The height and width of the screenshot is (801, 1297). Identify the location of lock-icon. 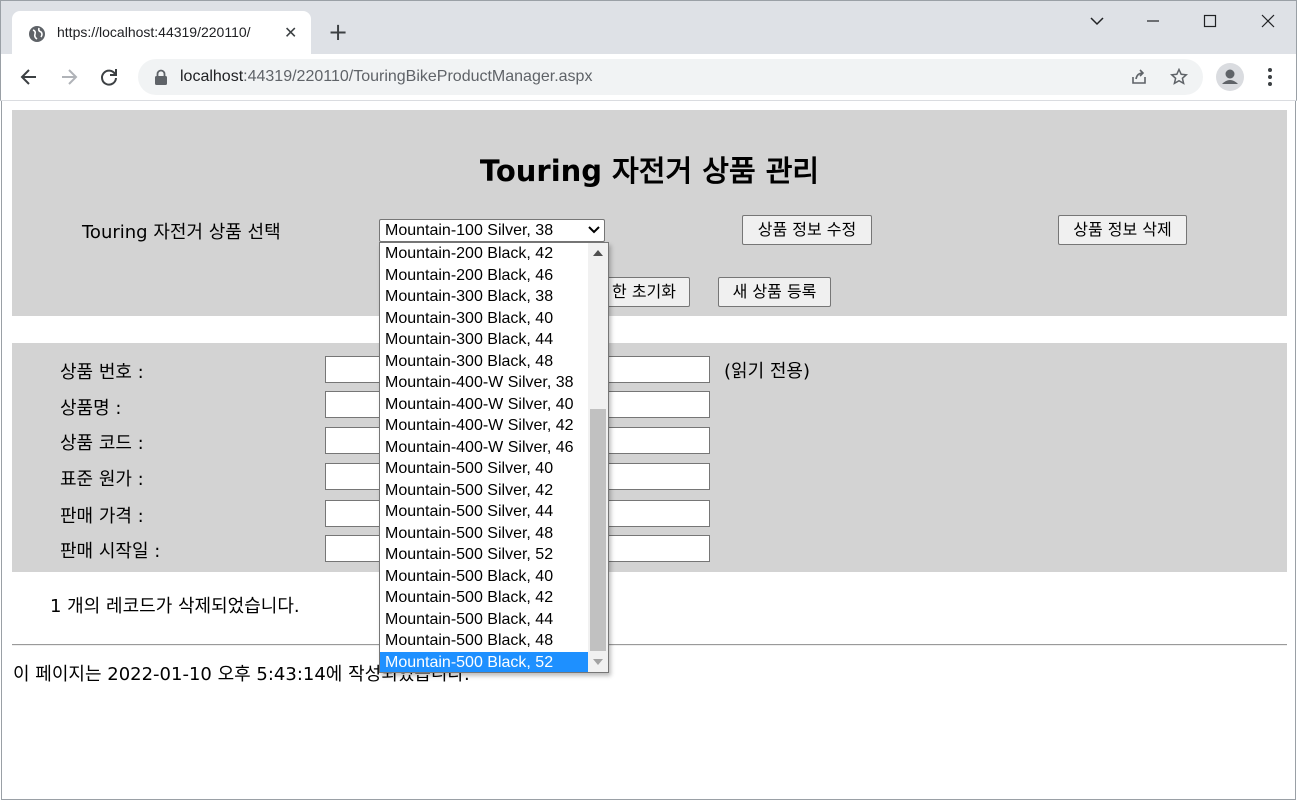
(161, 77).